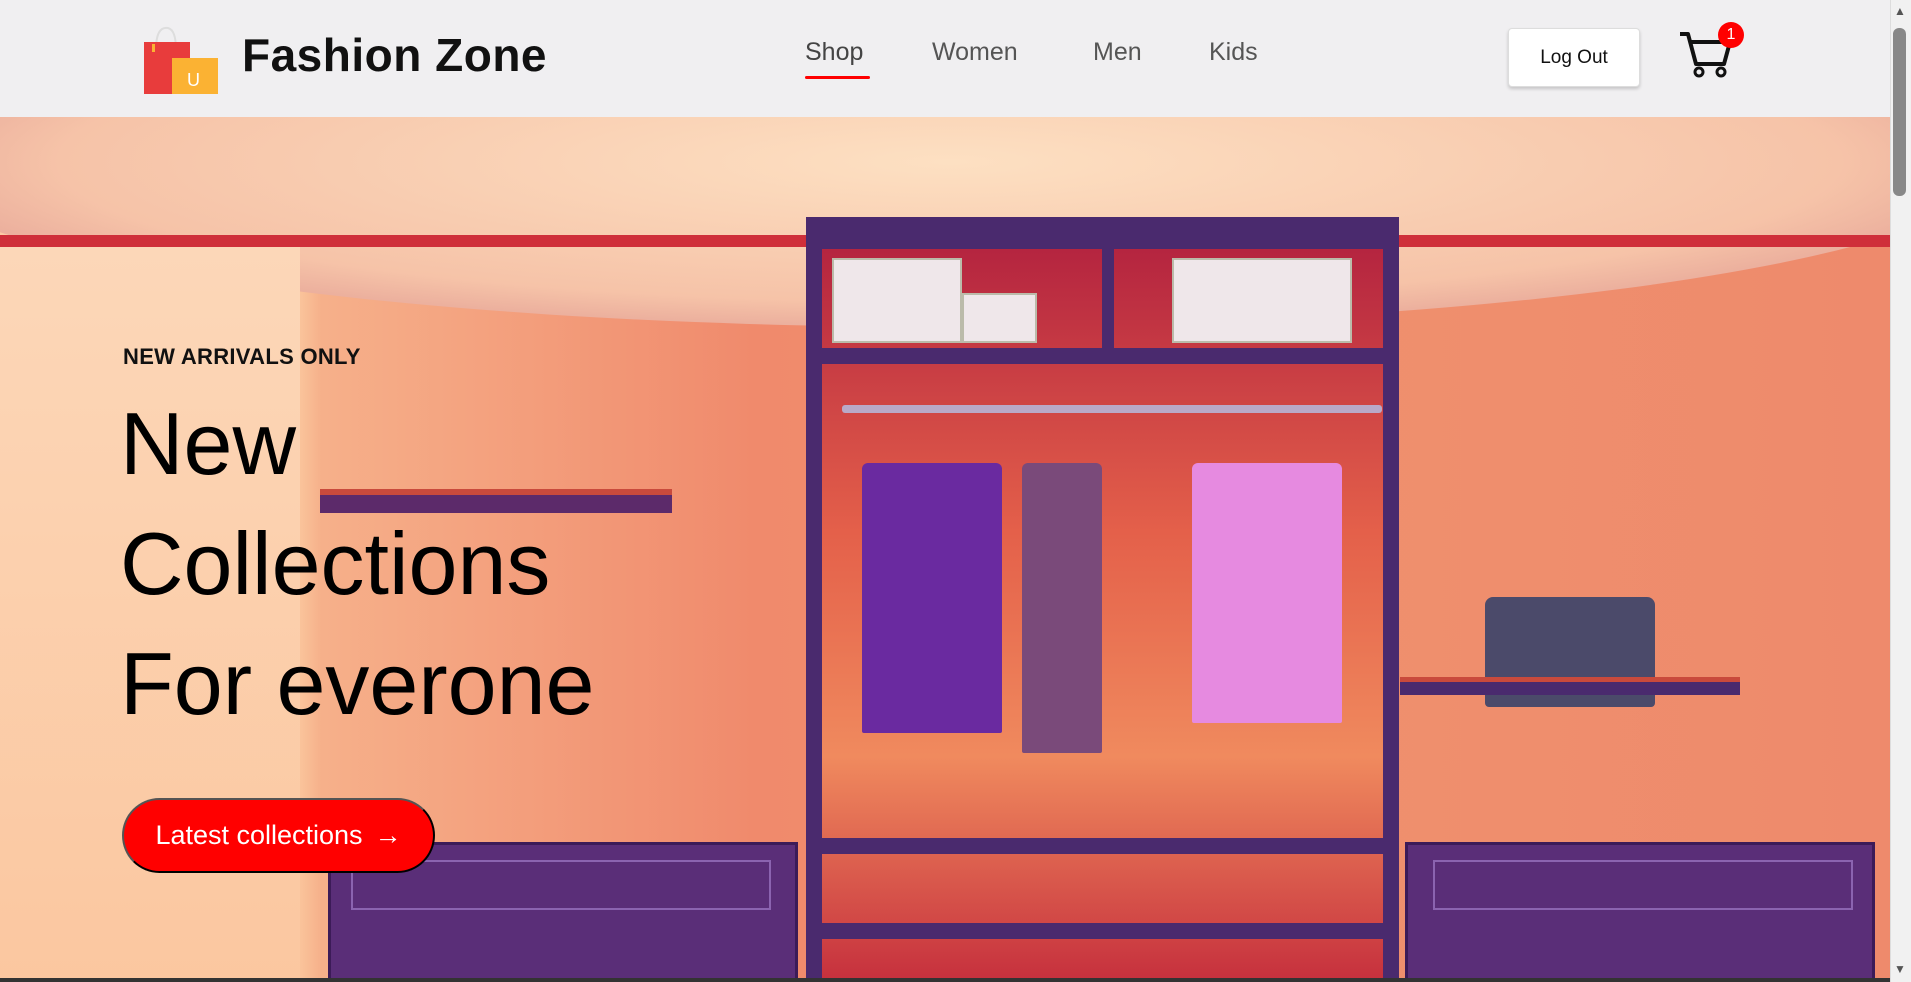 Image resolution: width=1911 pixels, height=982 pixels. What do you see at coordinates (181, 58) in the screenshot?
I see `shopping-bag-logo-icon: U` at bounding box center [181, 58].